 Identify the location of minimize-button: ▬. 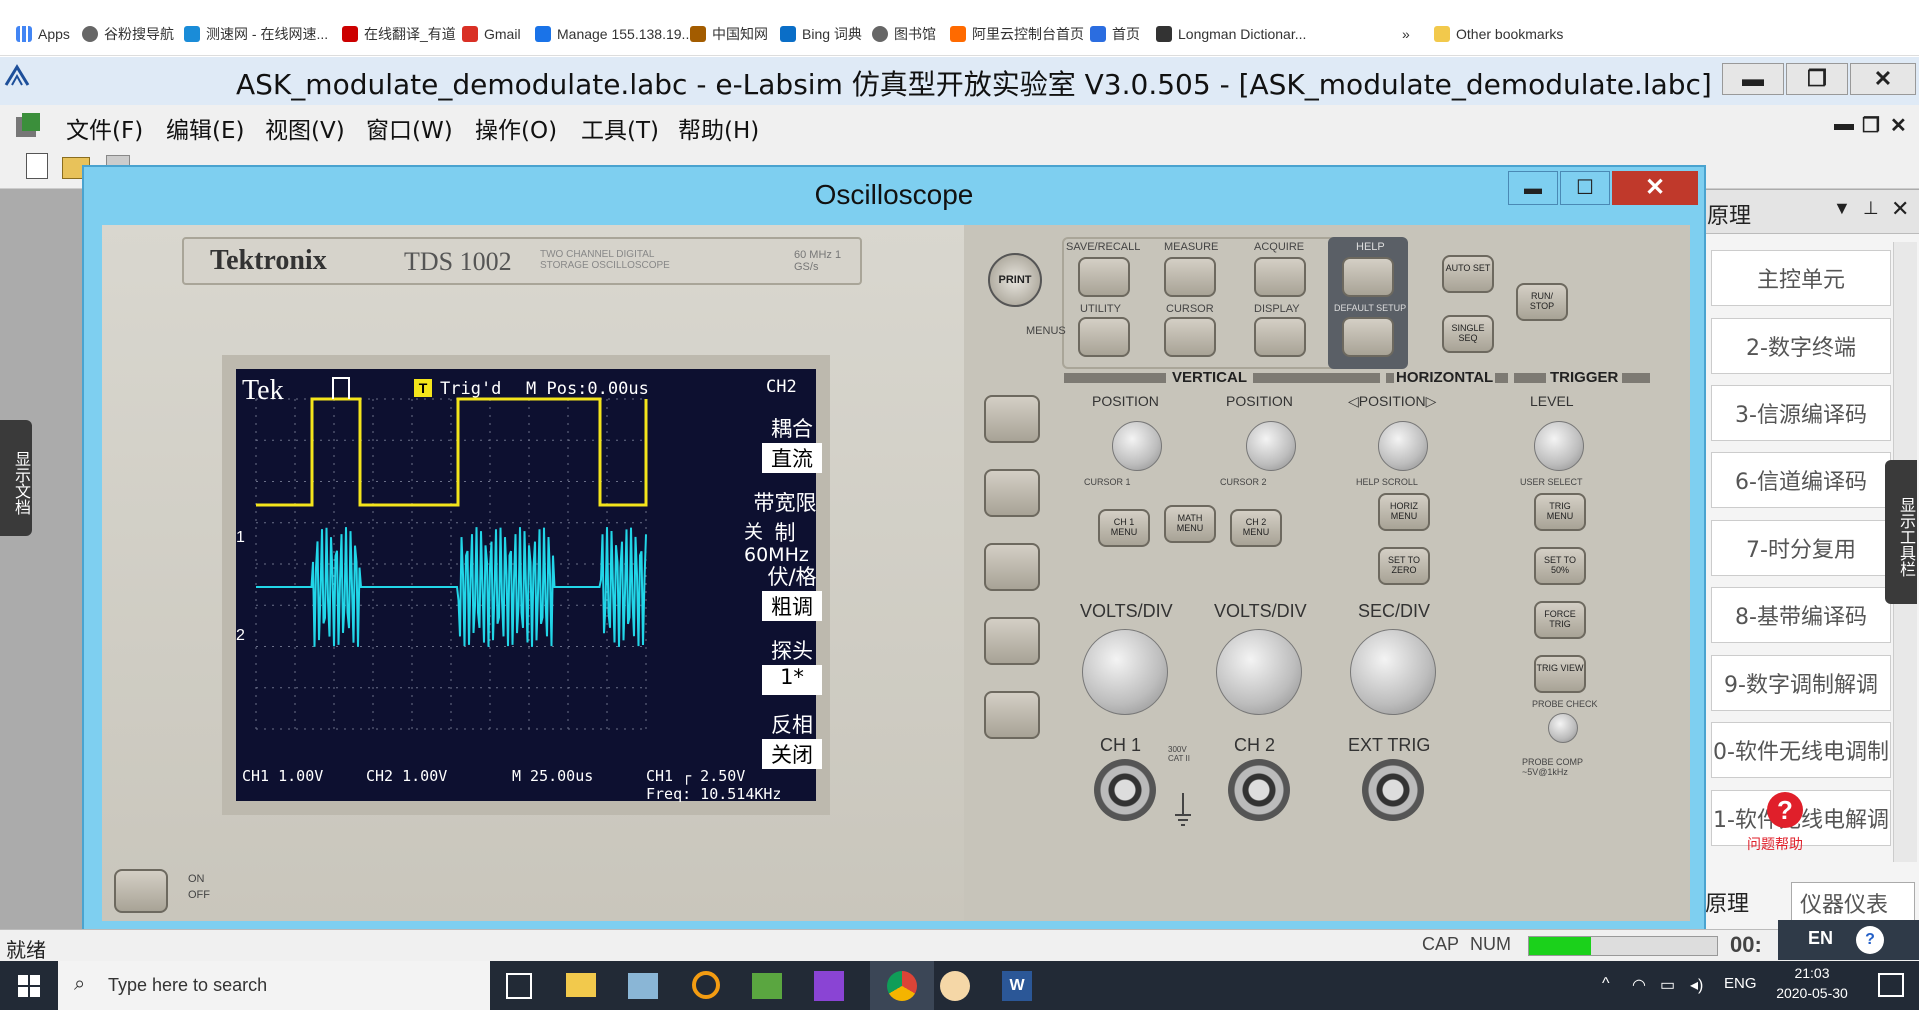
(1753, 79).